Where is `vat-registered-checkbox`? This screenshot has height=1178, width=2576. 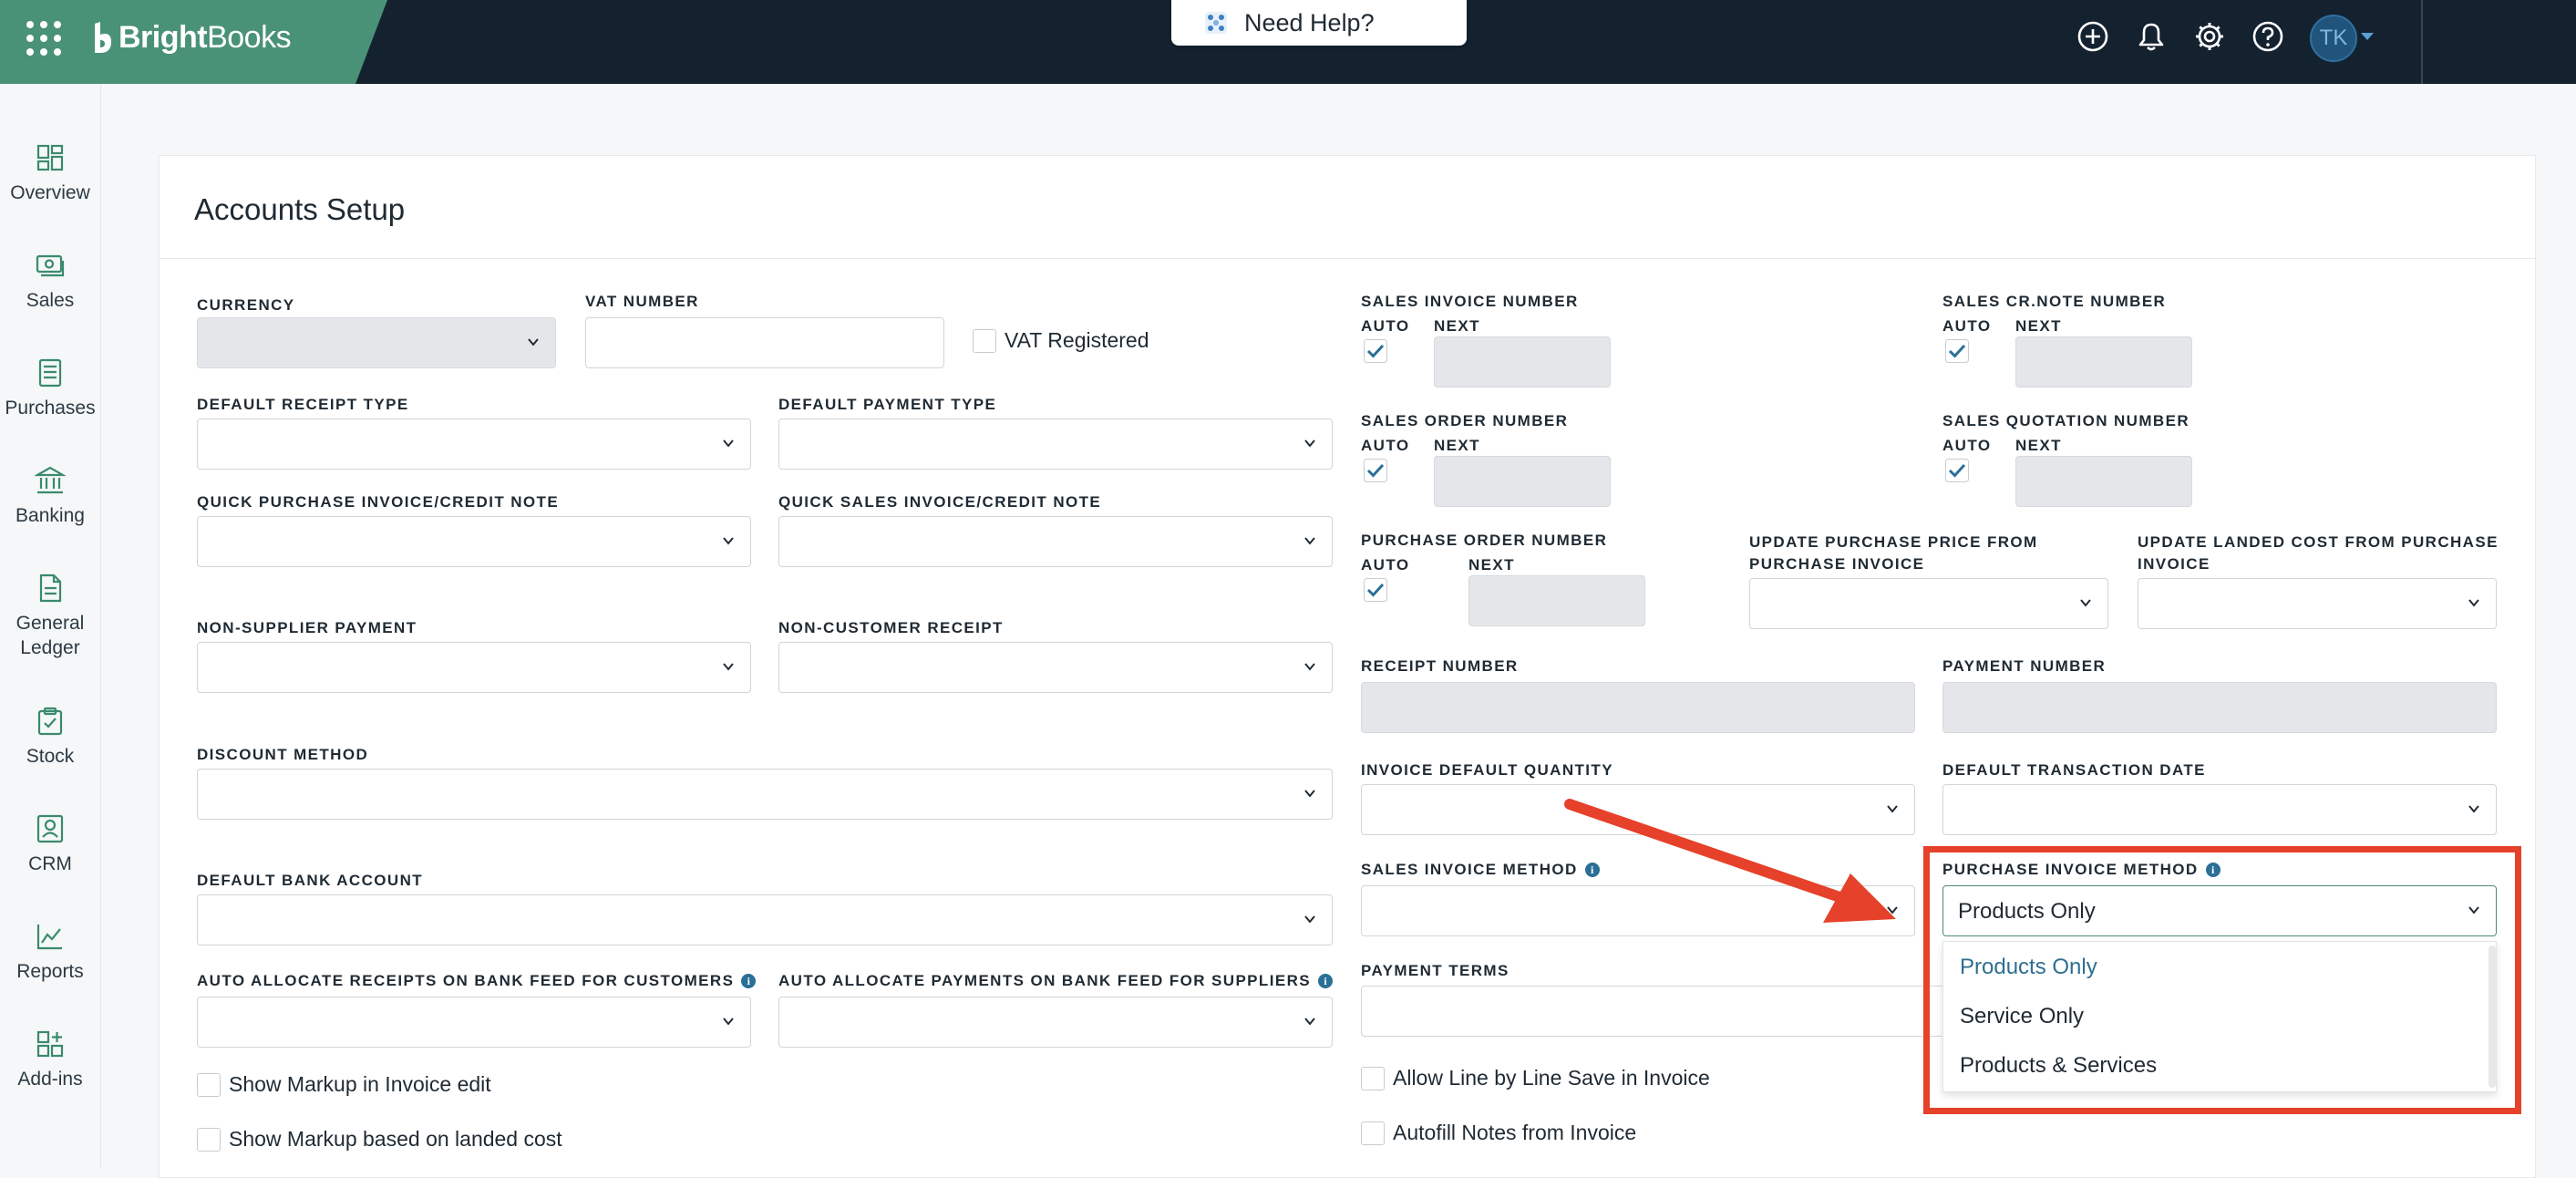 vat-registered-checkbox is located at coordinates (984, 341).